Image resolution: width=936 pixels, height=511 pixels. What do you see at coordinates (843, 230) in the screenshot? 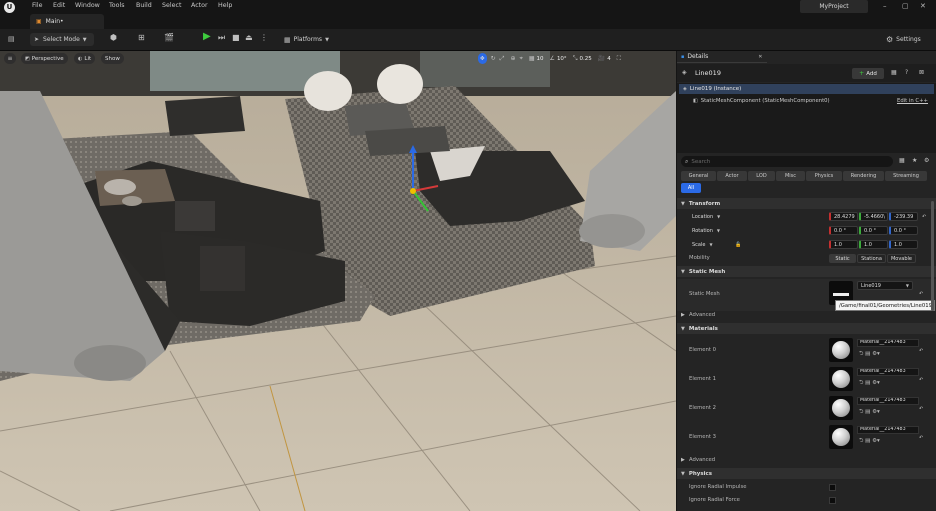
I see `rotation-x-field: 0.0 °` at bounding box center [843, 230].